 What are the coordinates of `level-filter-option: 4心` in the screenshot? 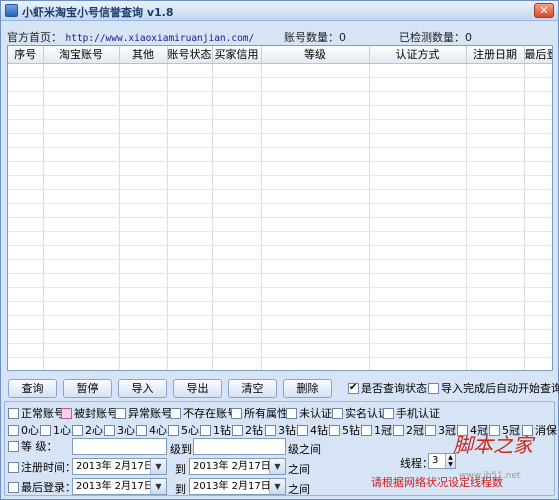 It's located at (151, 430).